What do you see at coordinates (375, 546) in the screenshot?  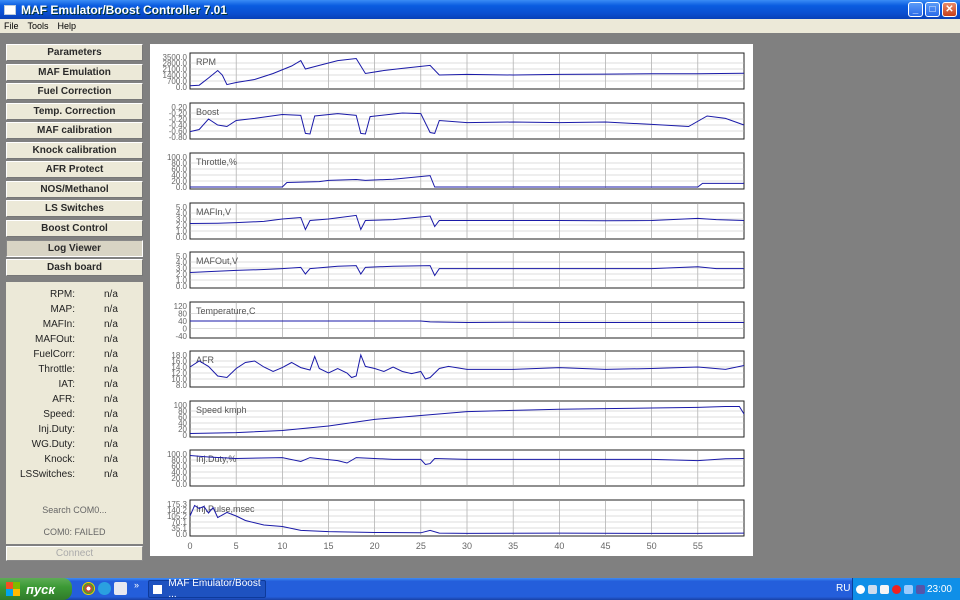 I see `x-tick-label: 20` at bounding box center [375, 546].